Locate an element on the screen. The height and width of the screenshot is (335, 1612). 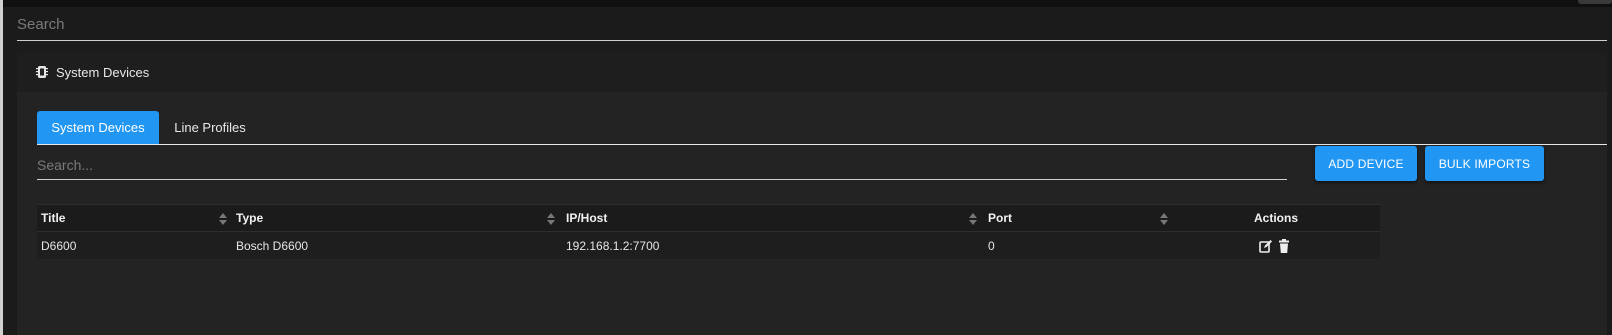
column-label: IP/Host is located at coordinates (587, 218).